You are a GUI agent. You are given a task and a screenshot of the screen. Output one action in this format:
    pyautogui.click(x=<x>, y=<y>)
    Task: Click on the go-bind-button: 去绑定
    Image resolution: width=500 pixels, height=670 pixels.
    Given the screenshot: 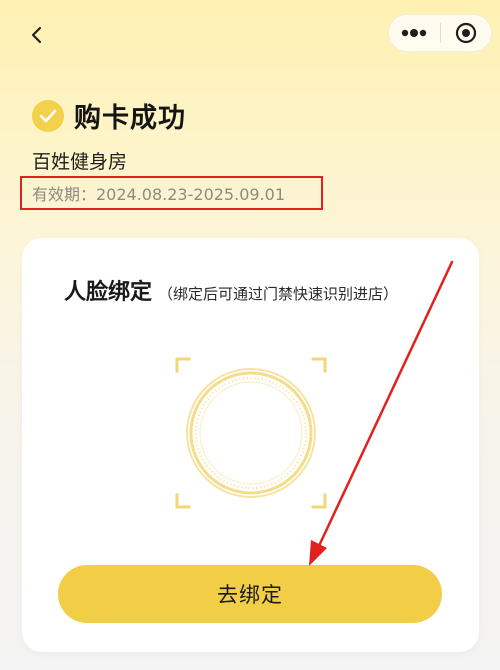 What is the action you would take?
    pyautogui.click(x=250, y=594)
    